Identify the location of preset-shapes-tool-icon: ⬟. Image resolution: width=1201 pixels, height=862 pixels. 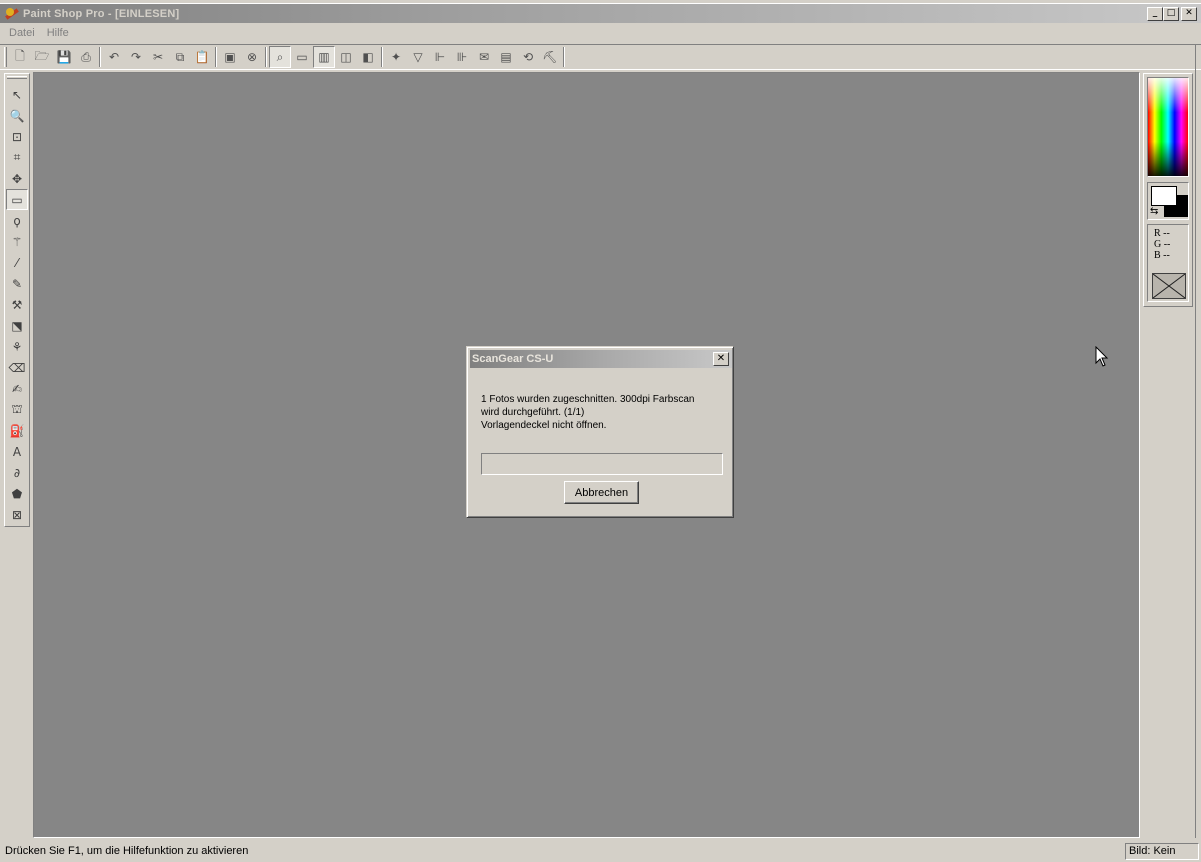
(17, 493).